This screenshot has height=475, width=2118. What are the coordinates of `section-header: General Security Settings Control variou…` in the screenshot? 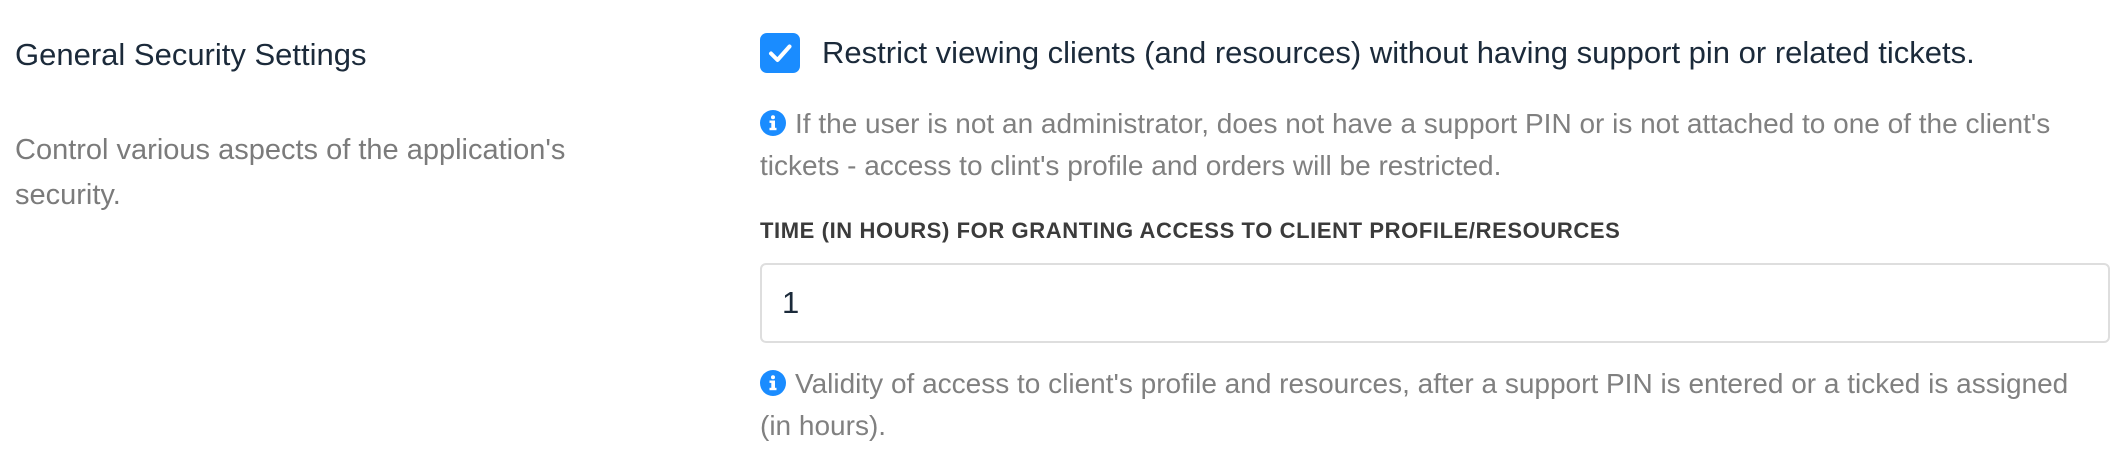 It's located at (335, 126).